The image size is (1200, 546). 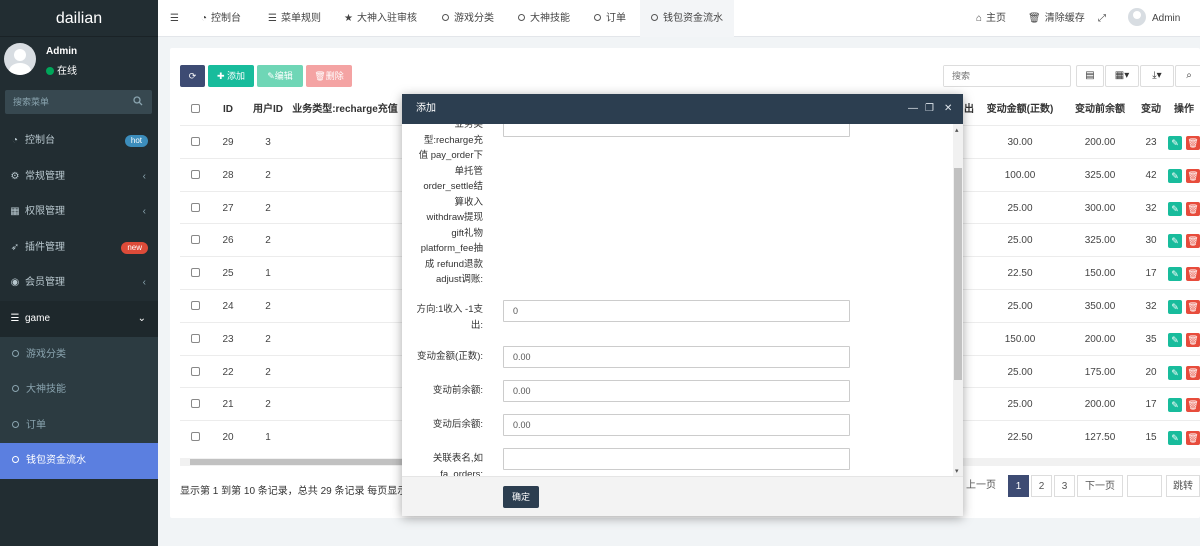 I want to click on col-header-id: ID, so click(x=228, y=110).